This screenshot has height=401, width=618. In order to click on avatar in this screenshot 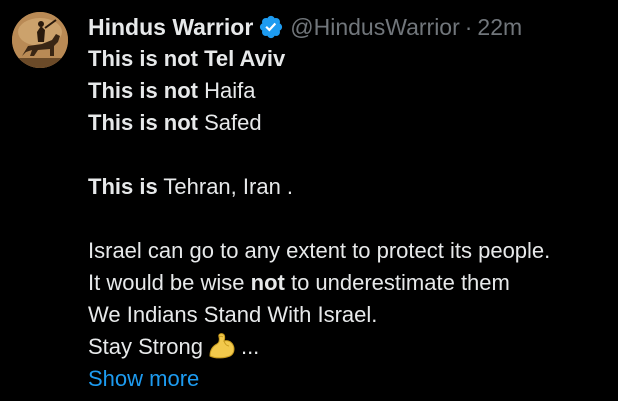, I will do `click(40, 40)`.